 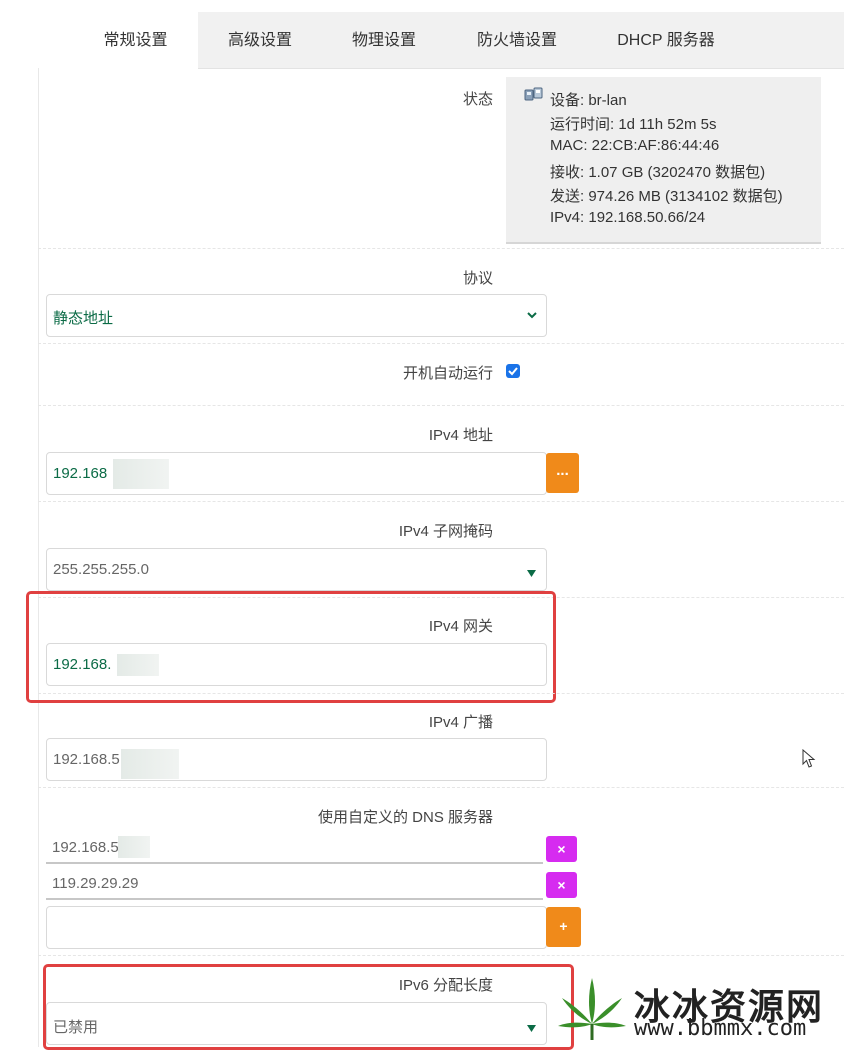 I want to click on ipv4-broadcast-input: 192.168.5, so click(x=296, y=759).